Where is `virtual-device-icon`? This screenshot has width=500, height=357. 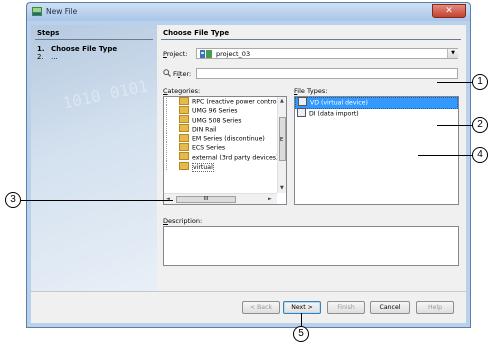
virtual-device-icon is located at coordinates (302, 101).